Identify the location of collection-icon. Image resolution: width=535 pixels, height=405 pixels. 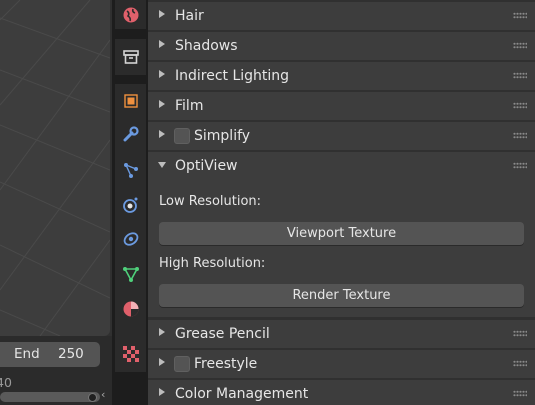
(131, 57).